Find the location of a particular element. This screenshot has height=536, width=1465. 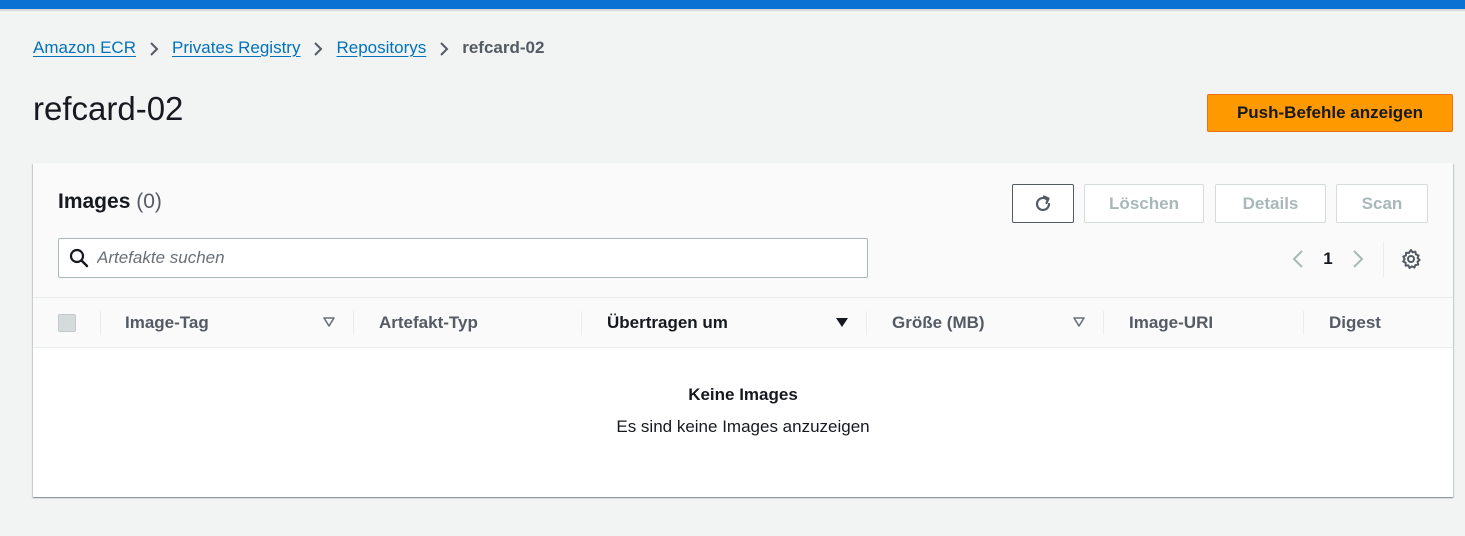

view-push-commands-button: Push-Befehle anzeigen is located at coordinates (1330, 113).